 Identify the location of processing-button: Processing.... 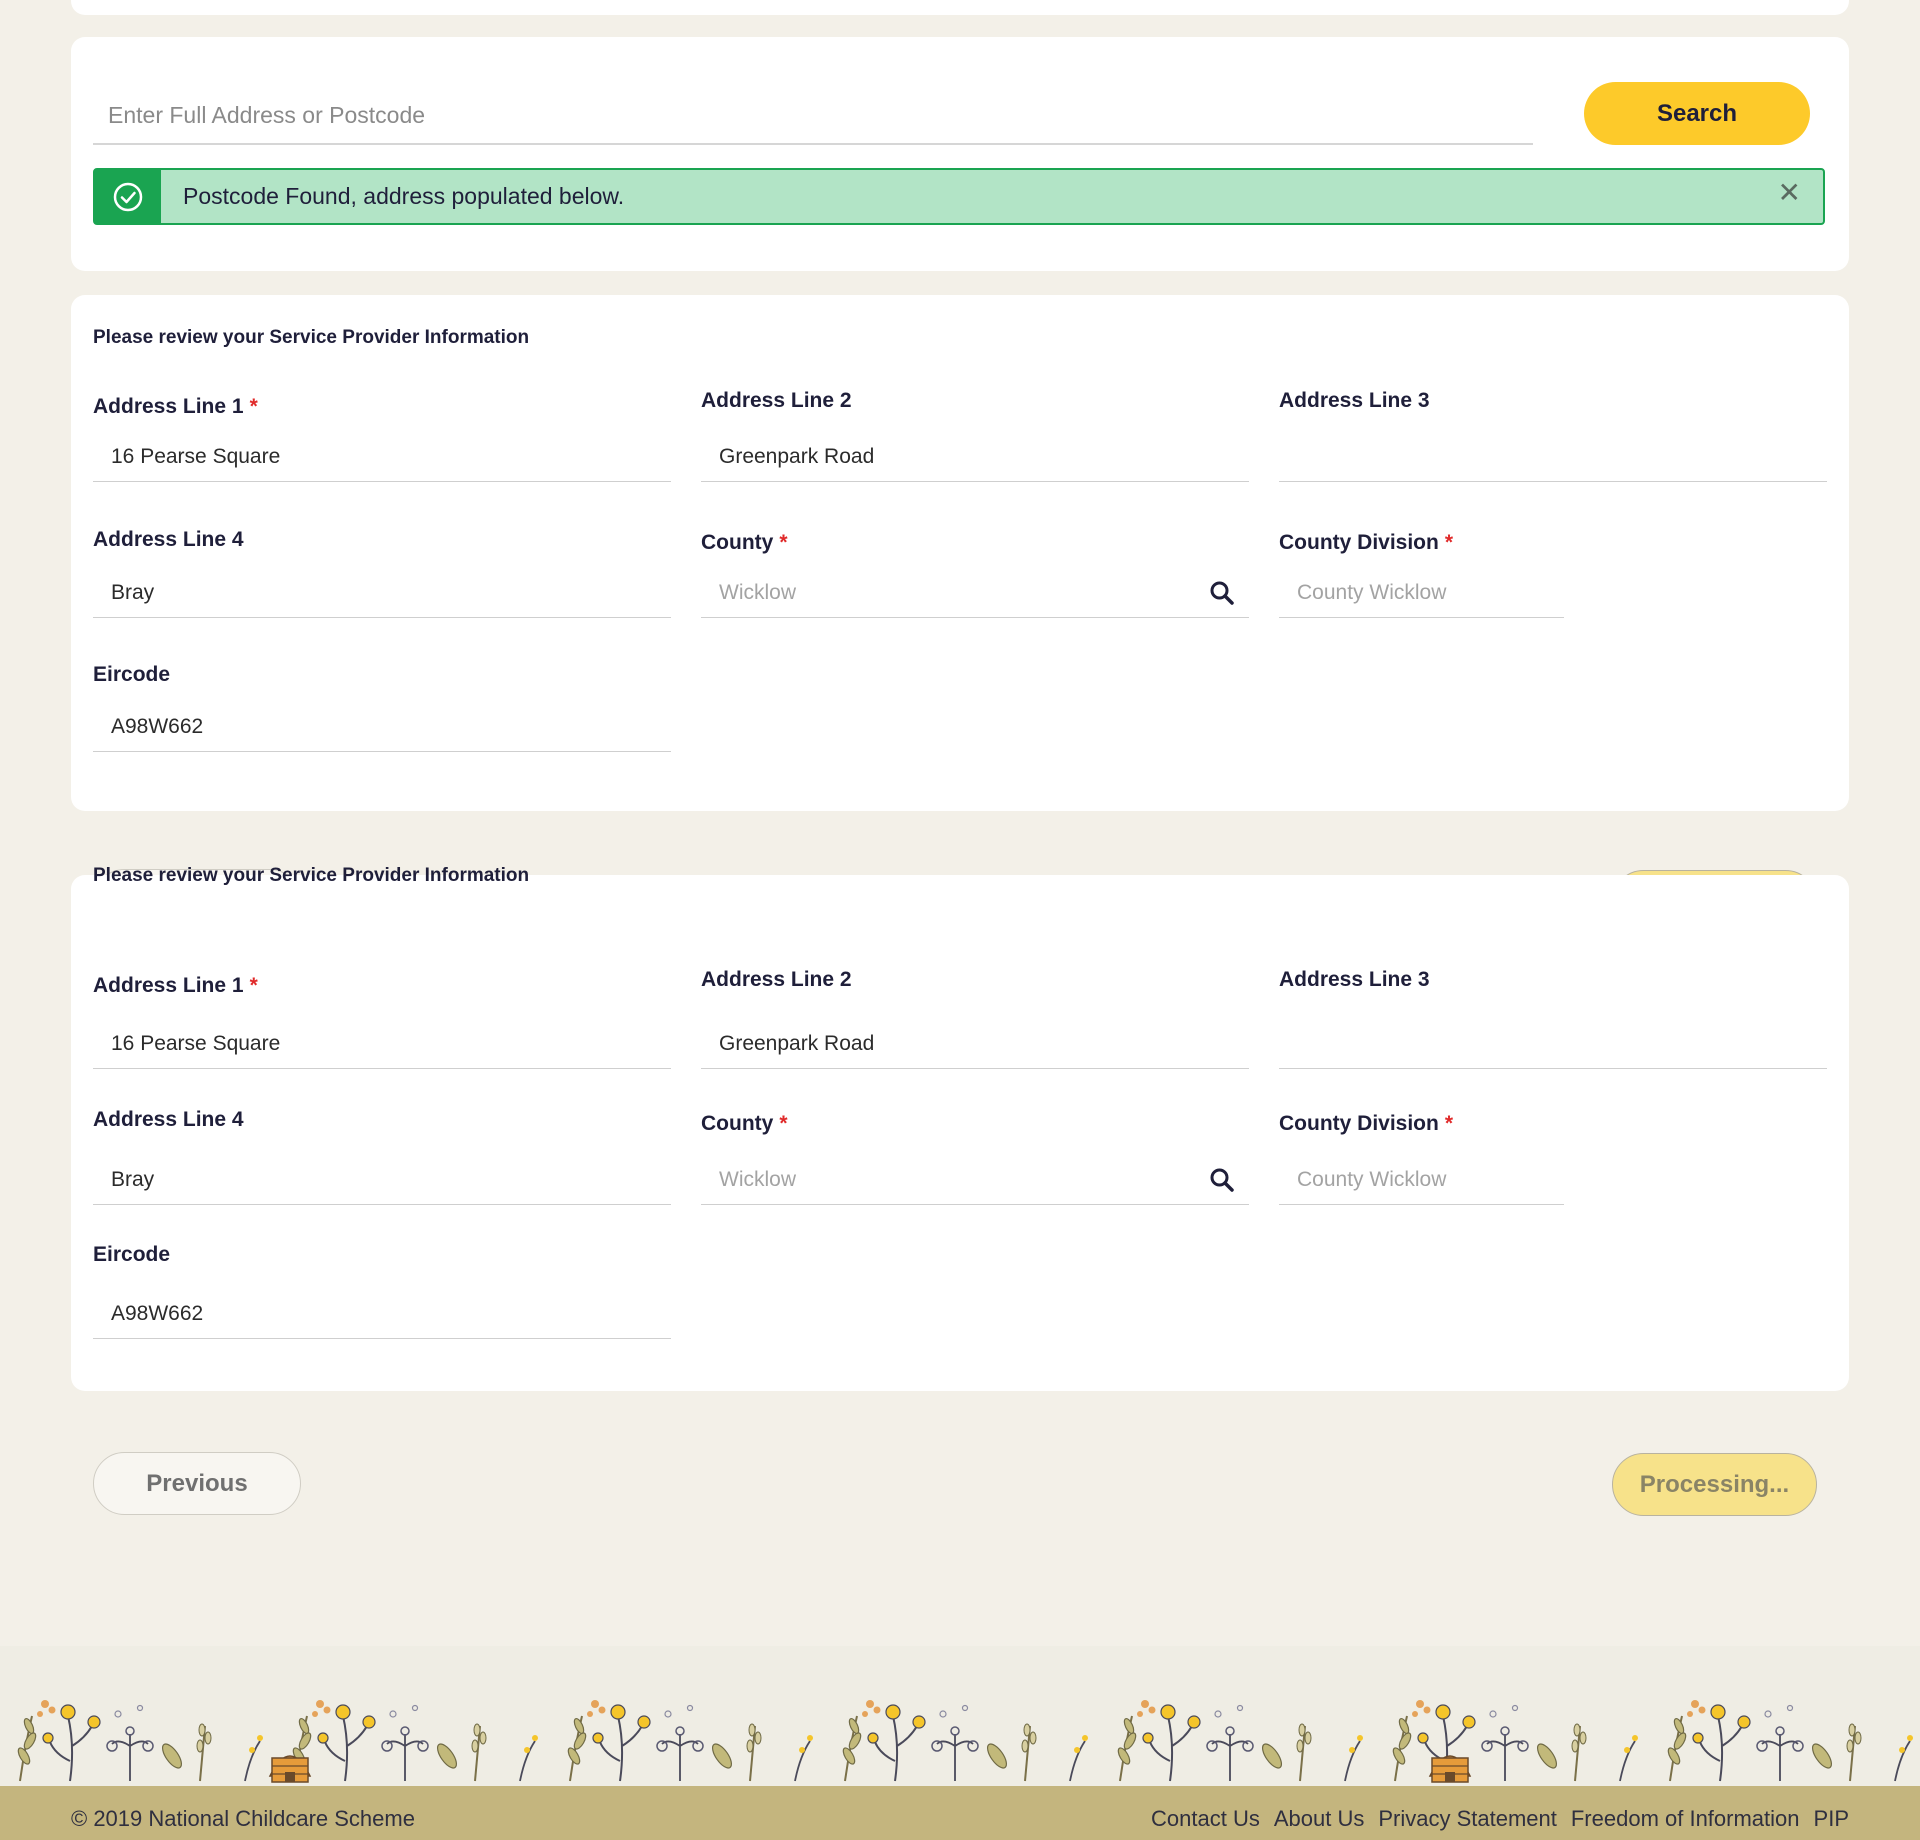
(1714, 1484).